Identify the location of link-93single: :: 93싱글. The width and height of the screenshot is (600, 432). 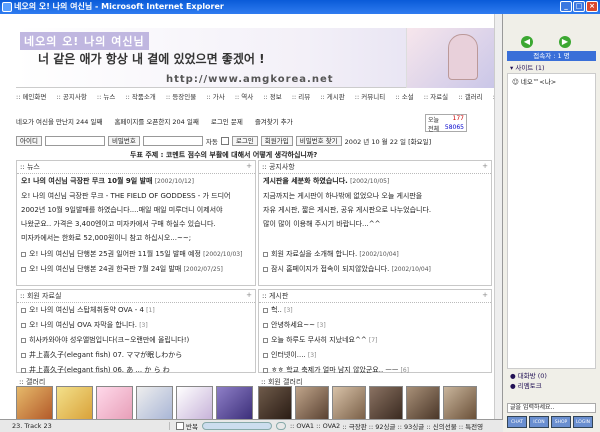
(411, 426).